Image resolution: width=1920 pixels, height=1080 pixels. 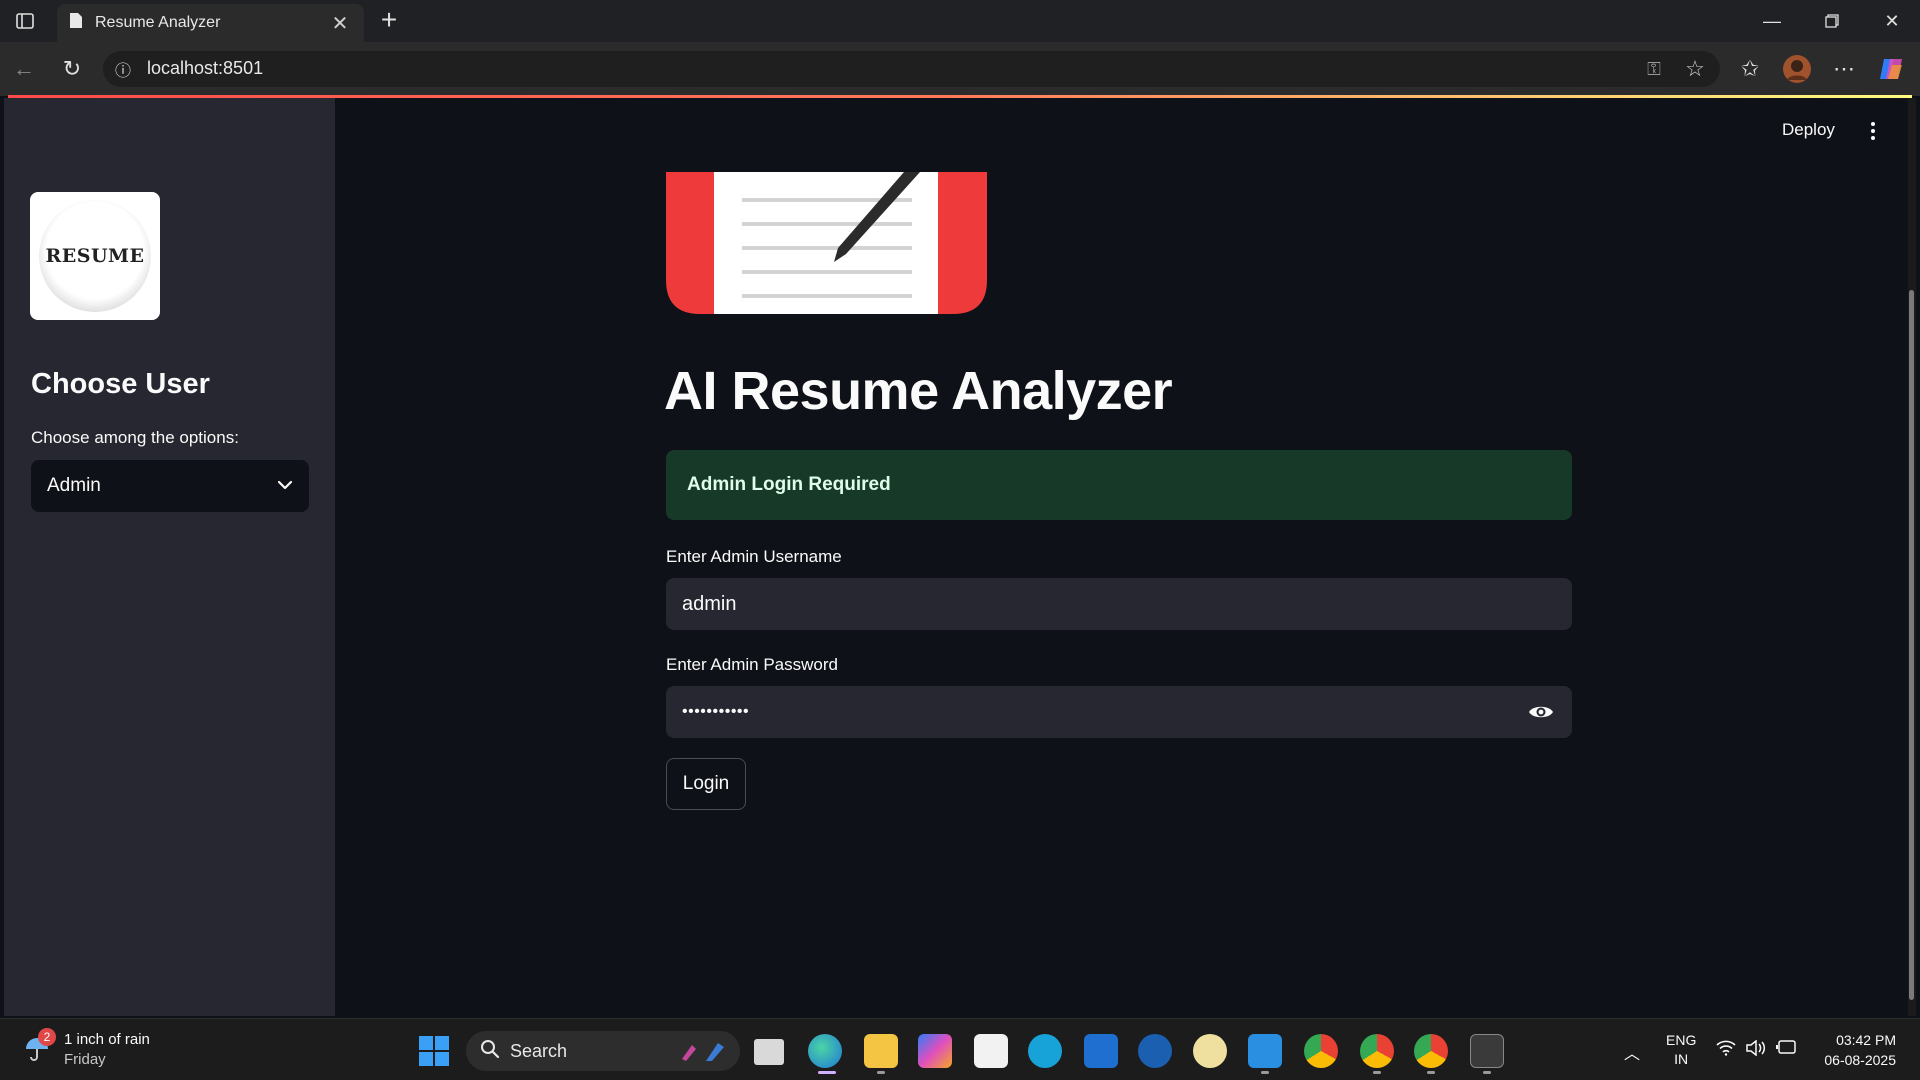 I want to click on restore-icon, so click(x=1832, y=21).